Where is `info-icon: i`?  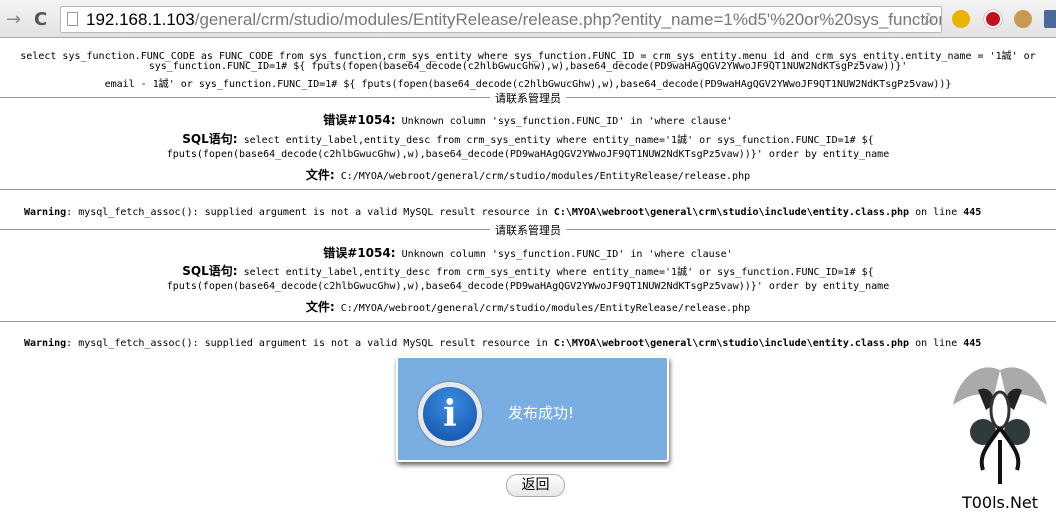 info-icon: i is located at coordinates (450, 414).